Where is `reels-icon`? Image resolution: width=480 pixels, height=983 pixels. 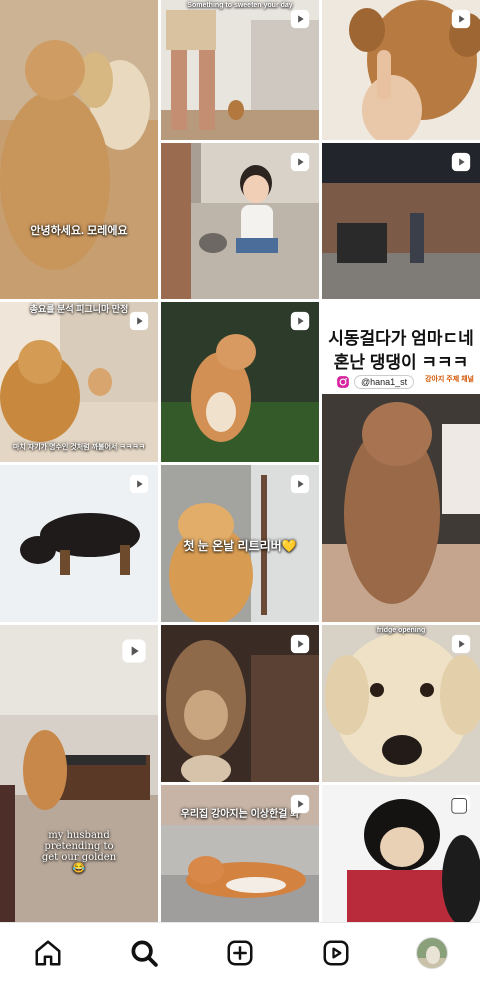
reels-icon is located at coordinates (336, 953).